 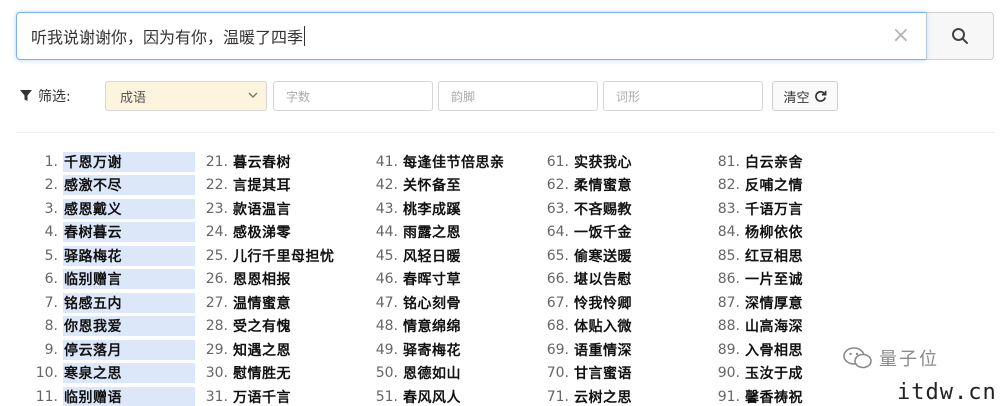 I want to click on result-item: 65. 偷寒送暖, so click(x=579, y=256).